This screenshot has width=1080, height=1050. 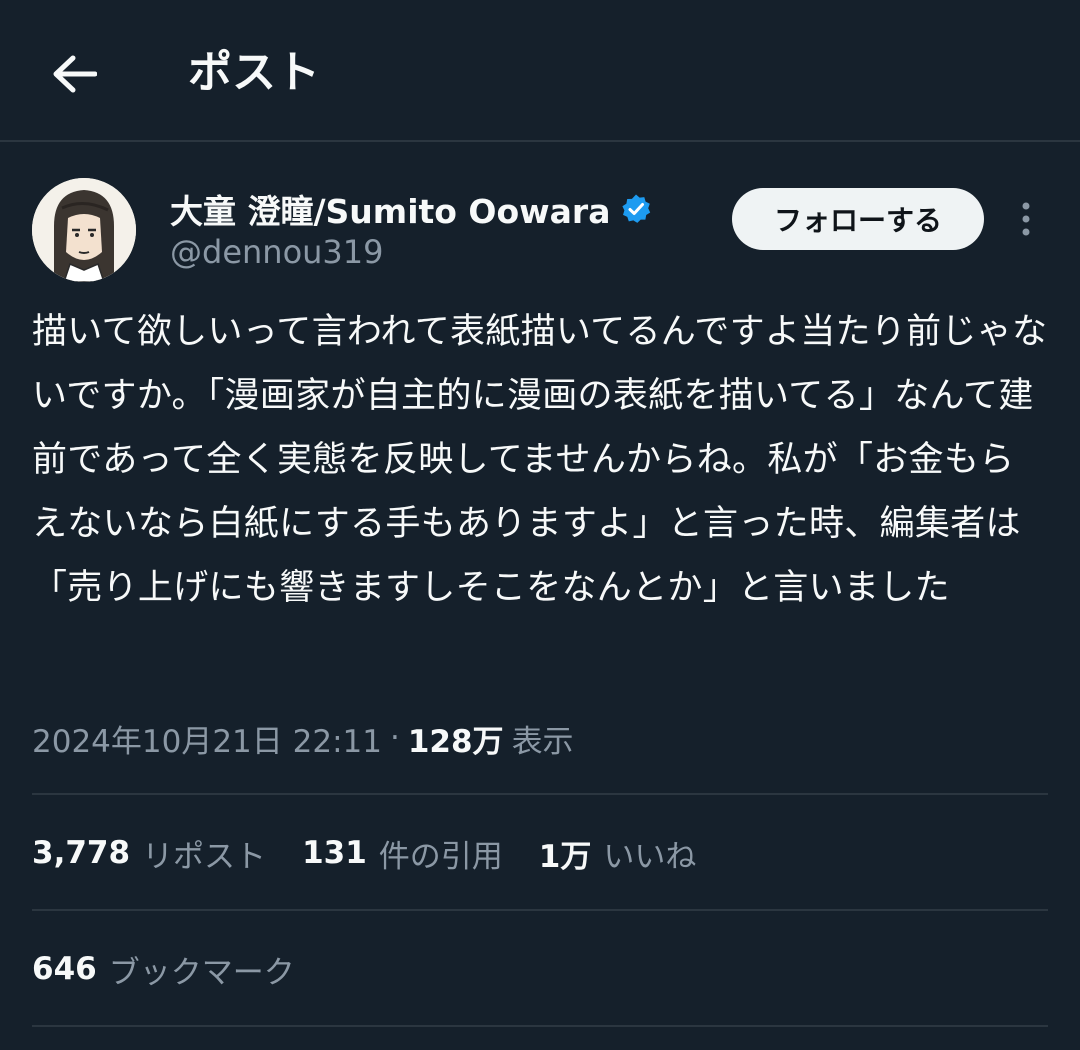 I want to click on bookmarks-stat: 646 ブックマーク, so click(x=163, y=969).